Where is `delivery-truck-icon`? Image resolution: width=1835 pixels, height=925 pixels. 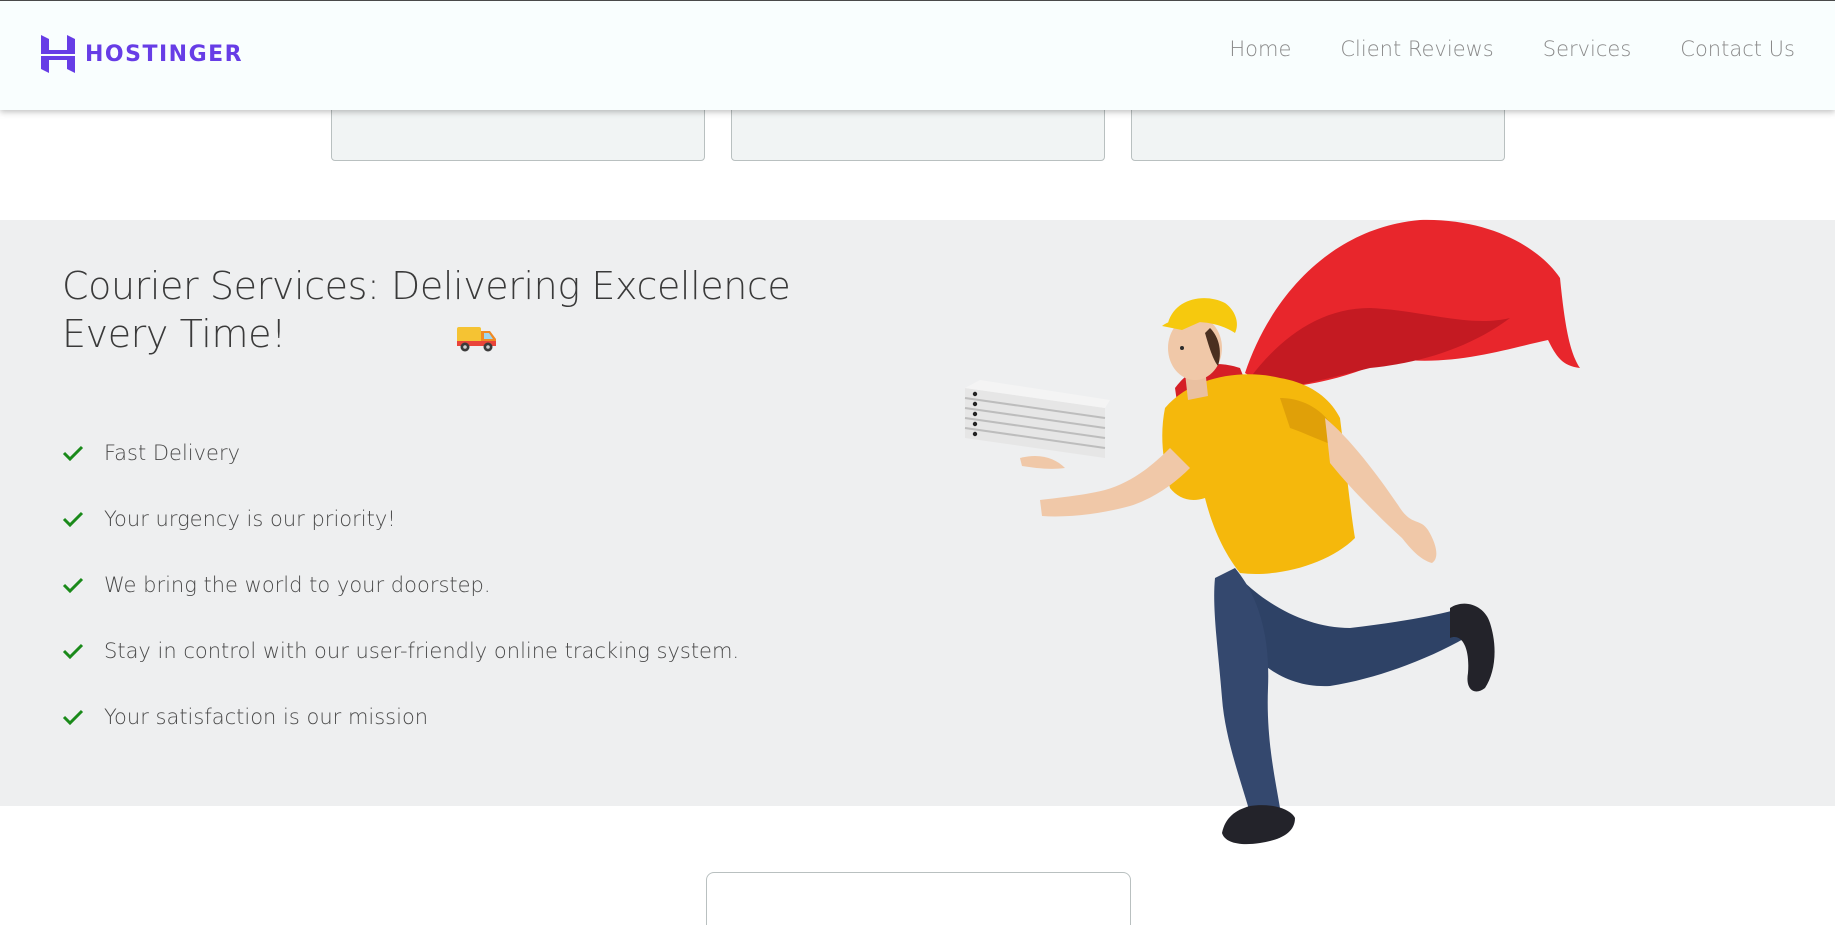 delivery-truck-icon is located at coordinates (476, 339).